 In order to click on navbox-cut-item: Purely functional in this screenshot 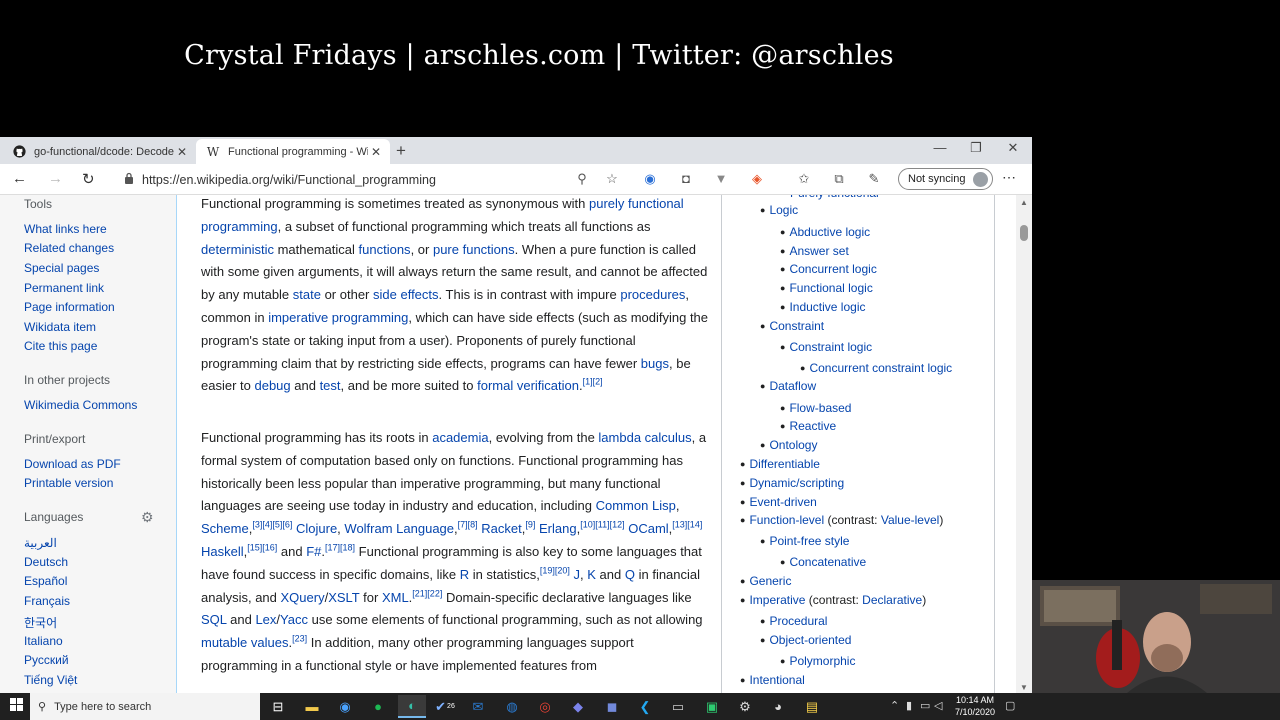, I will do `click(834, 197)`.